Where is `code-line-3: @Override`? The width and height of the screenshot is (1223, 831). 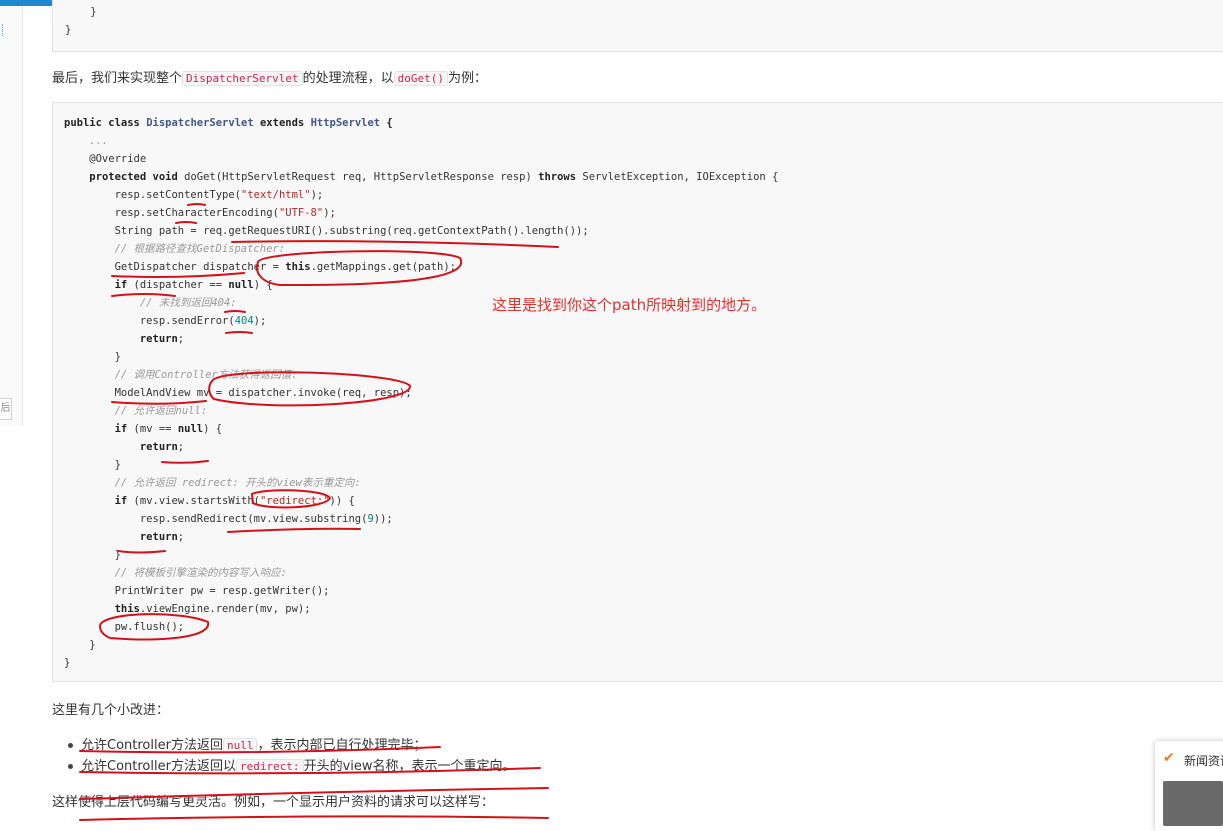 code-line-3: @Override is located at coordinates (105, 159).